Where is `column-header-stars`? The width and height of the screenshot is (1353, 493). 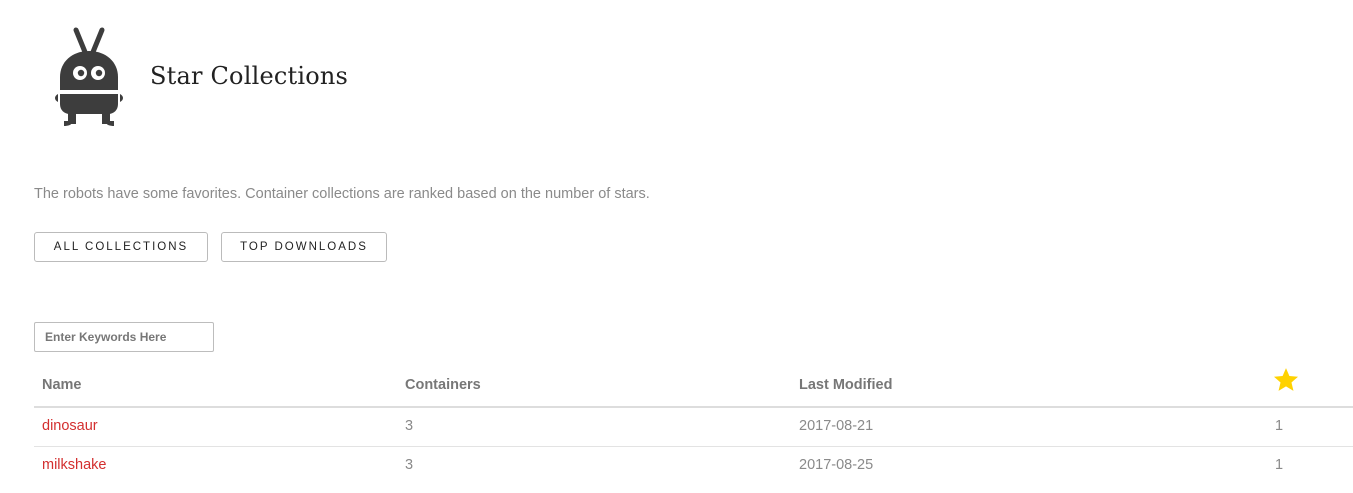 column-header-stars is located at coordinates (1286, 380).